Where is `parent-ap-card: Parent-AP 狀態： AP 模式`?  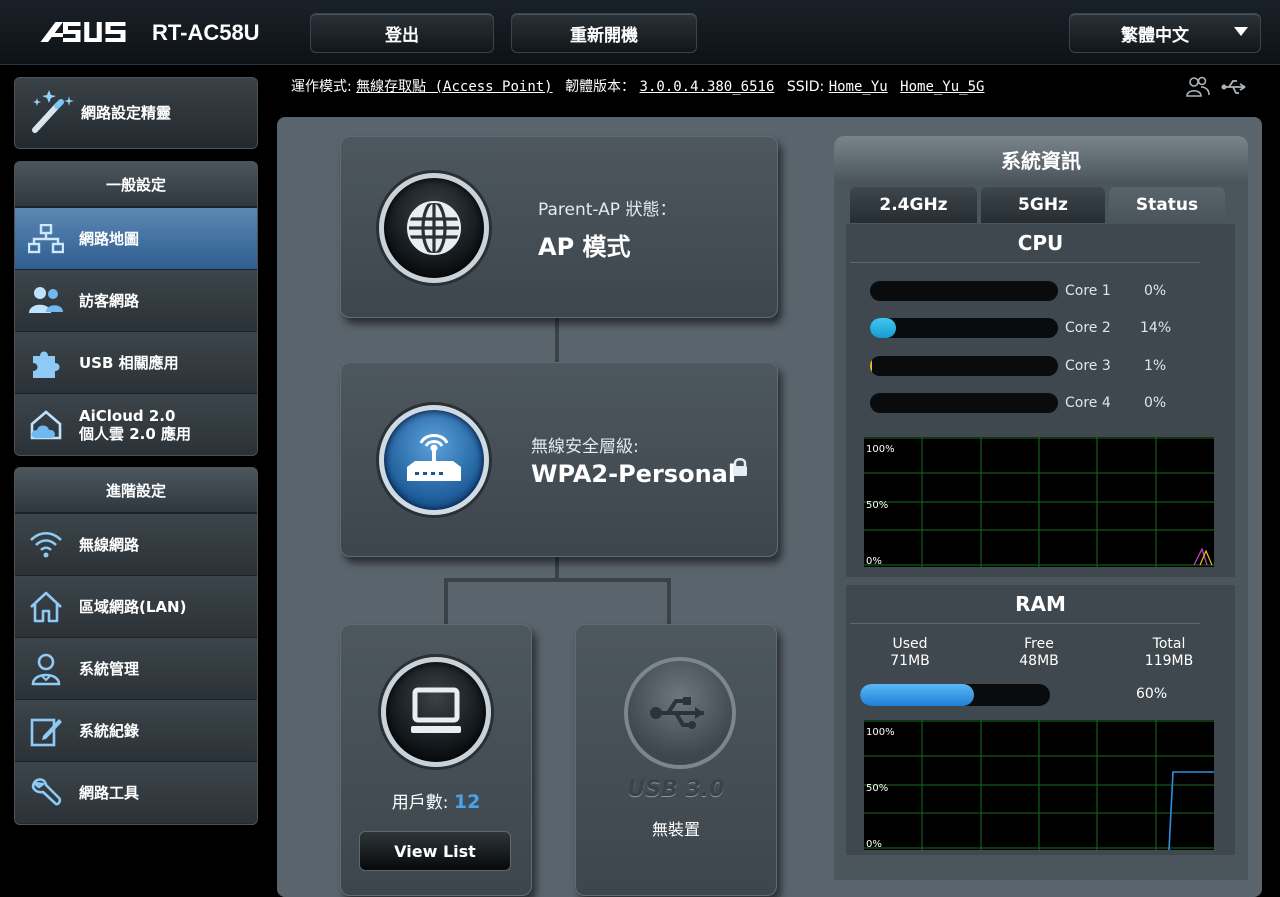
parent-ap-card: Parent-AP 狀態： AP 模式 is located at coordinates (559, 227).